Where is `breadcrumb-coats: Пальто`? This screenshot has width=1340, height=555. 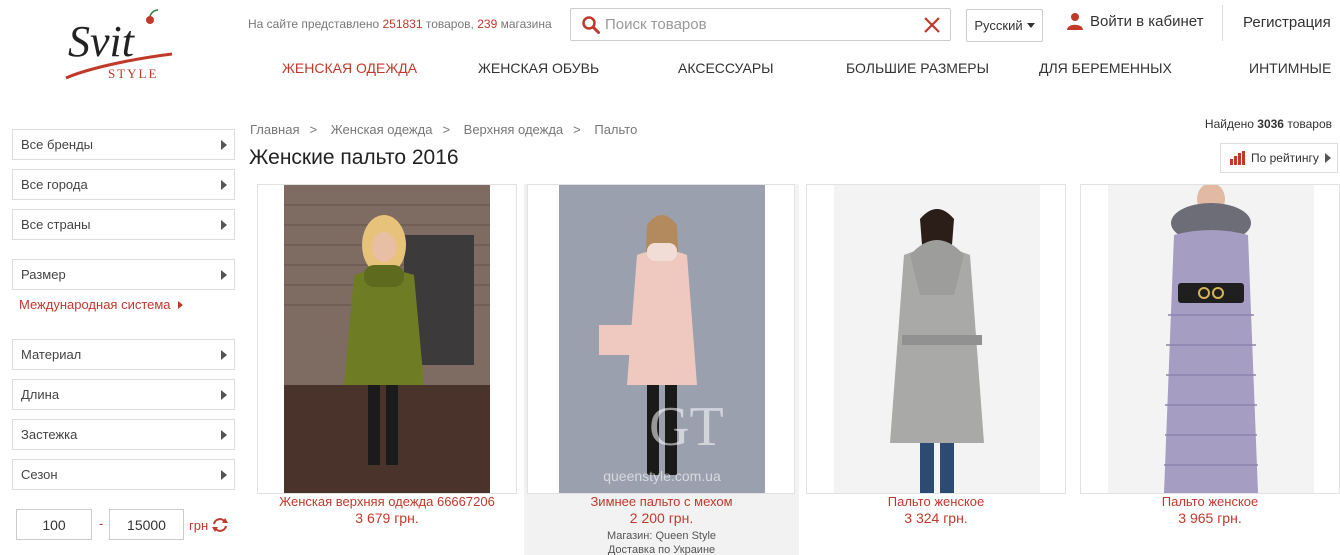 breadcrumb-coats: Пальто is located at coordinates (616, 129).